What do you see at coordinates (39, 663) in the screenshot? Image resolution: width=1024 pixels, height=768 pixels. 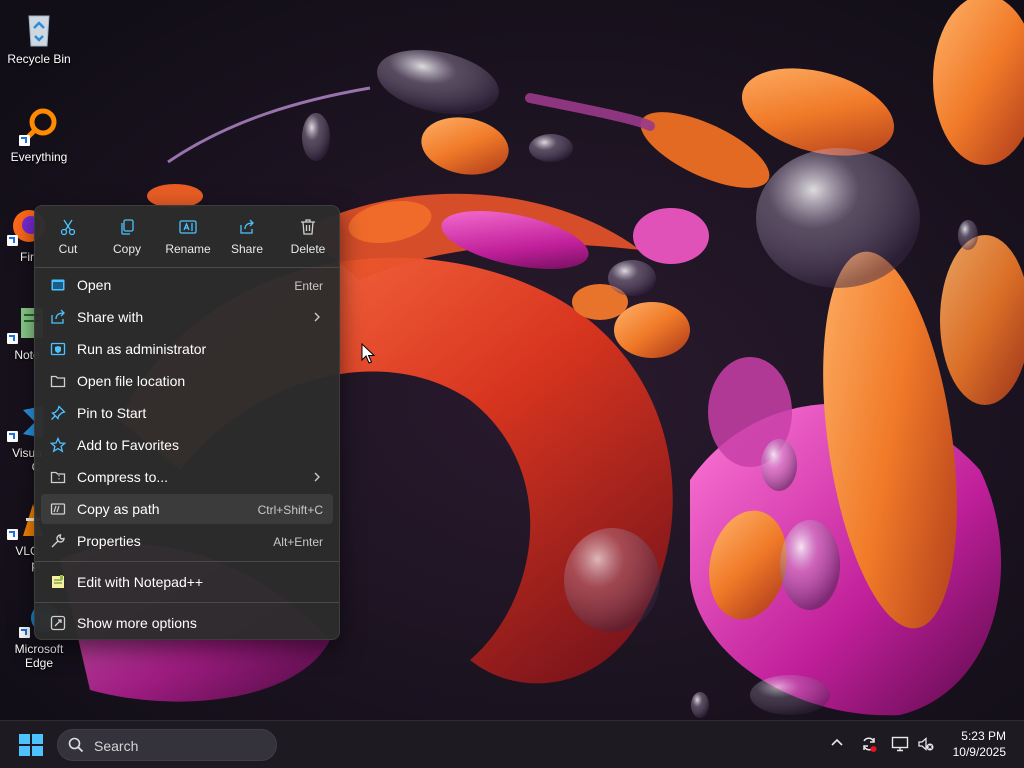 I see `desktop-icon-label-line2: Edge` at bounding box center [39, 663].